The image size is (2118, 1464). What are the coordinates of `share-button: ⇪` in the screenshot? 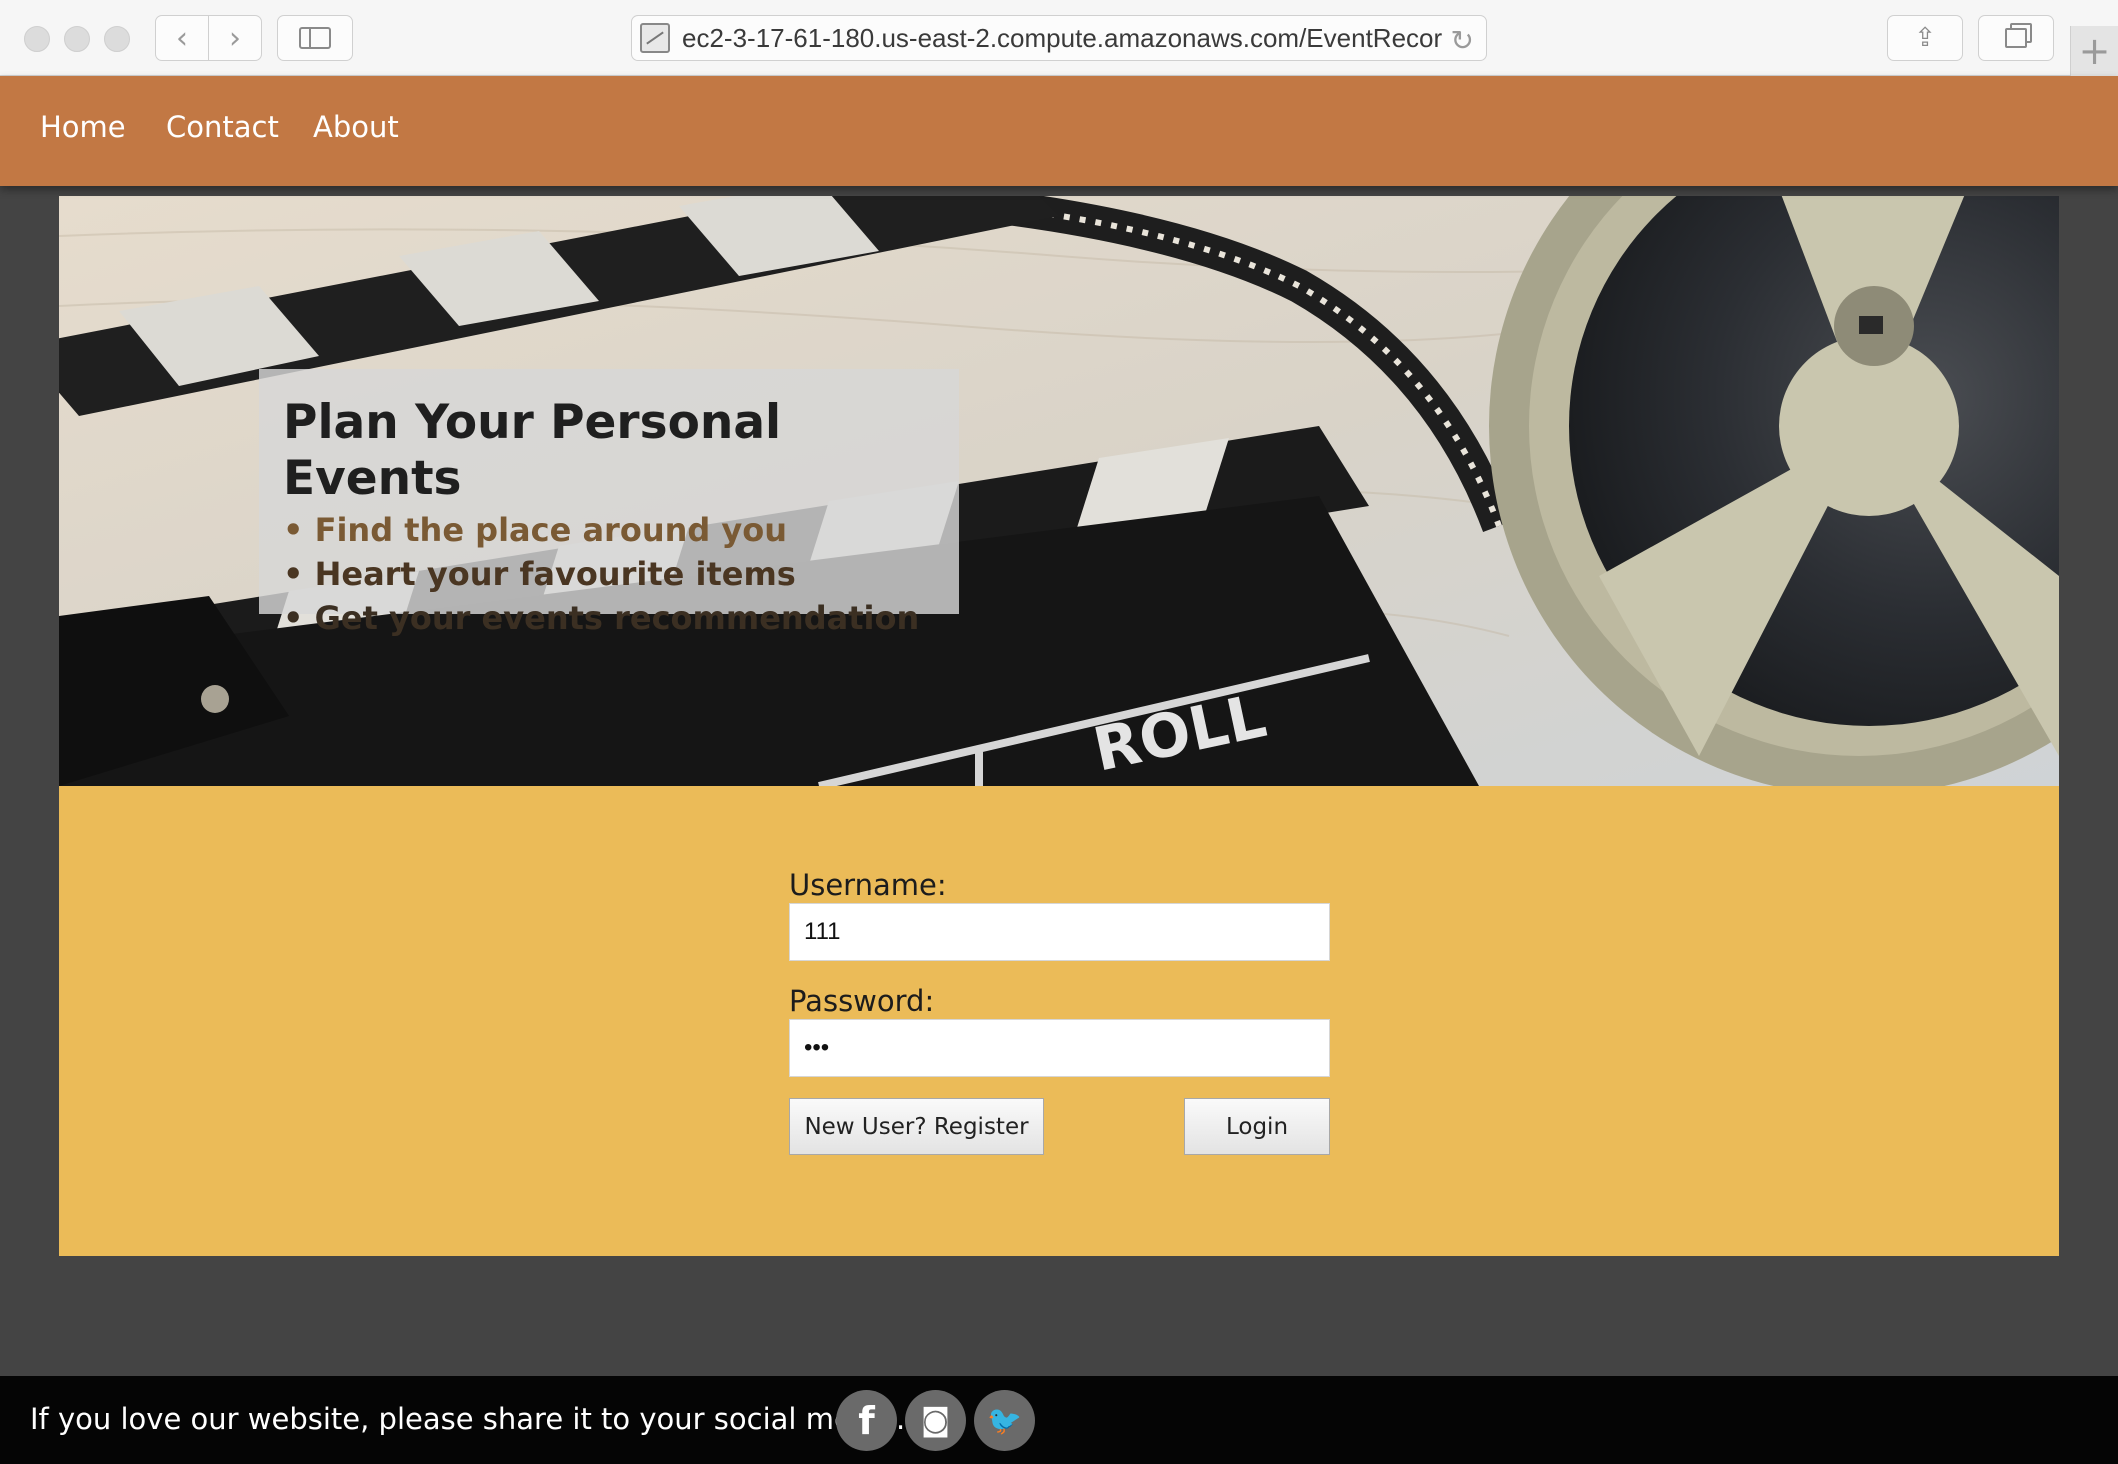 It's located at (1925, 38).